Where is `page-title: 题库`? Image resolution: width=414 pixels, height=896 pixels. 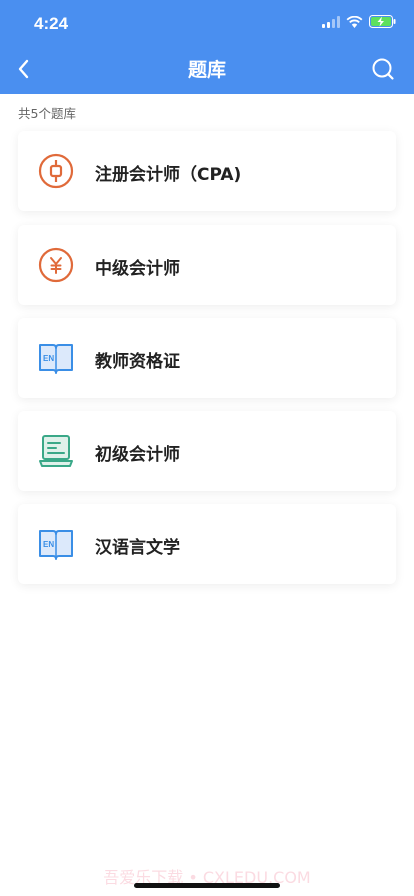
page-title: 题库 is located at coordinates (206, 70).